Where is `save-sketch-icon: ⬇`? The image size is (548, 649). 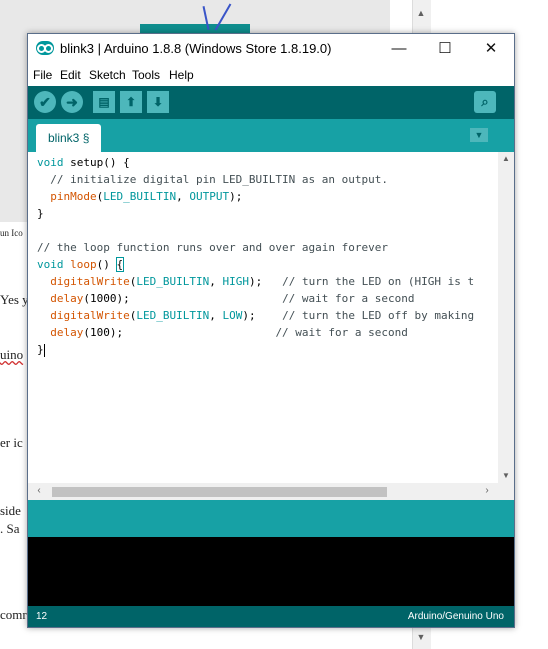 save-sketch-icon: ⬇ is located at coordinates (158, 102).